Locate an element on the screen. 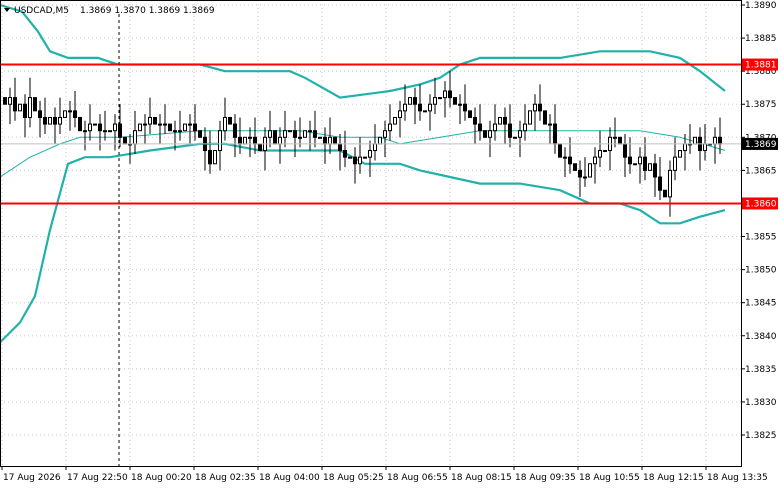  y-tick-label: 1.3825 is located at coordinates (761, 436).